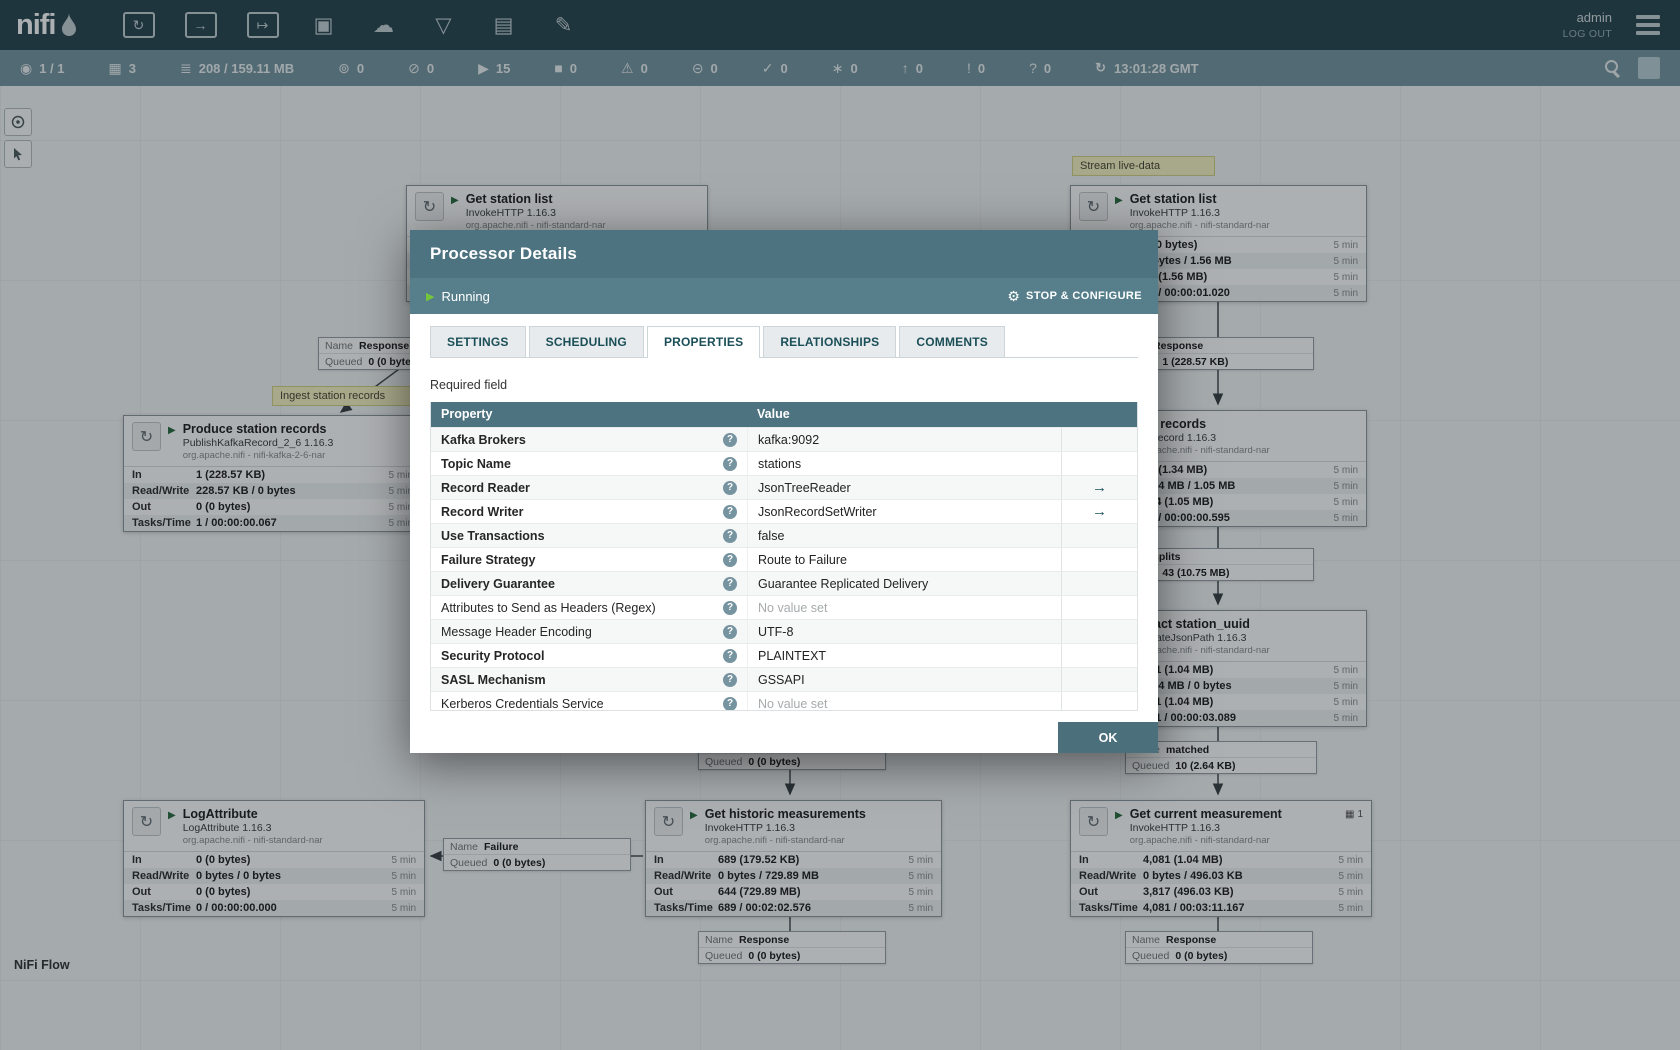  What do you see at coordinates (792, 655) in the screenshot?
I see `property-value: PLAINTEXT` at bounding box center [792, 655].